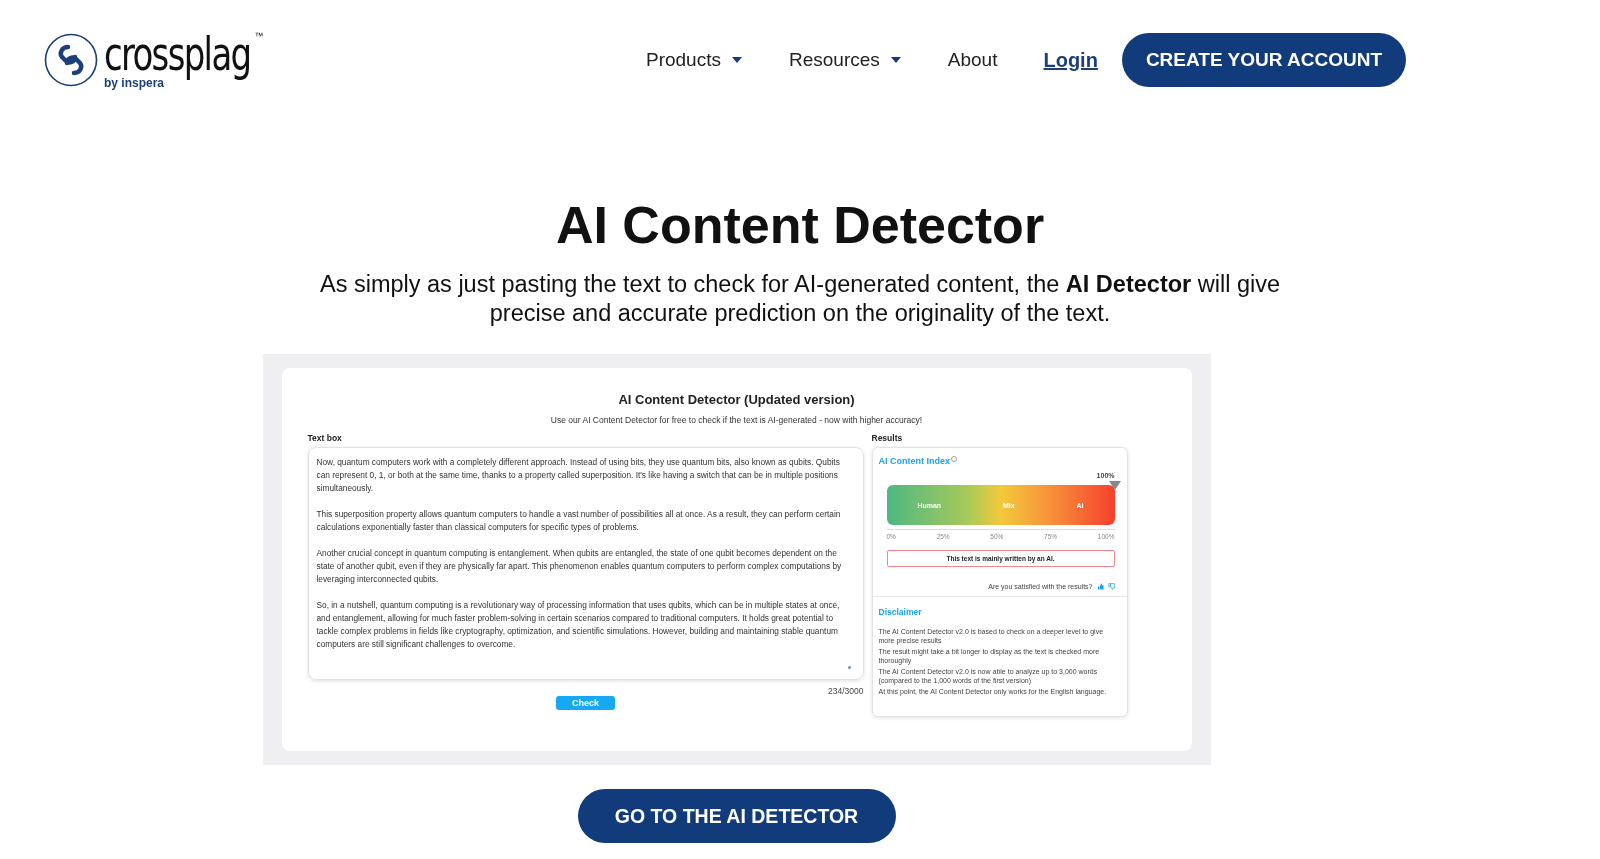 The width and height of the screenshot is (1600, 859). I want to click on text-paragraph: This superposition property allows quantum computers to handle a vast number of possibilities all at once. As a result, they can perform certain calculations exponentially faster than classical computers for specific types of problems., so click(579, 521).